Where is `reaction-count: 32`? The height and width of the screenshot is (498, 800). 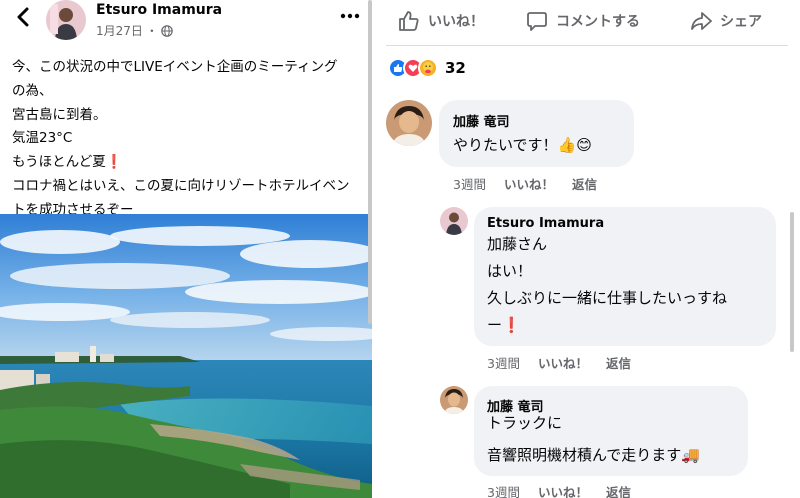
reaction-count: 32 is located at coordinates (455, 68).